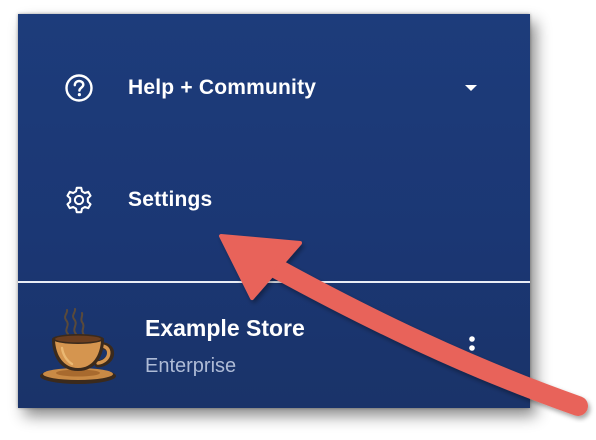 This screenshot has height=440, width=596. Describe the element at coordinates (225, 328) in the screenshot. I see `store-name: Example Store` at that location.